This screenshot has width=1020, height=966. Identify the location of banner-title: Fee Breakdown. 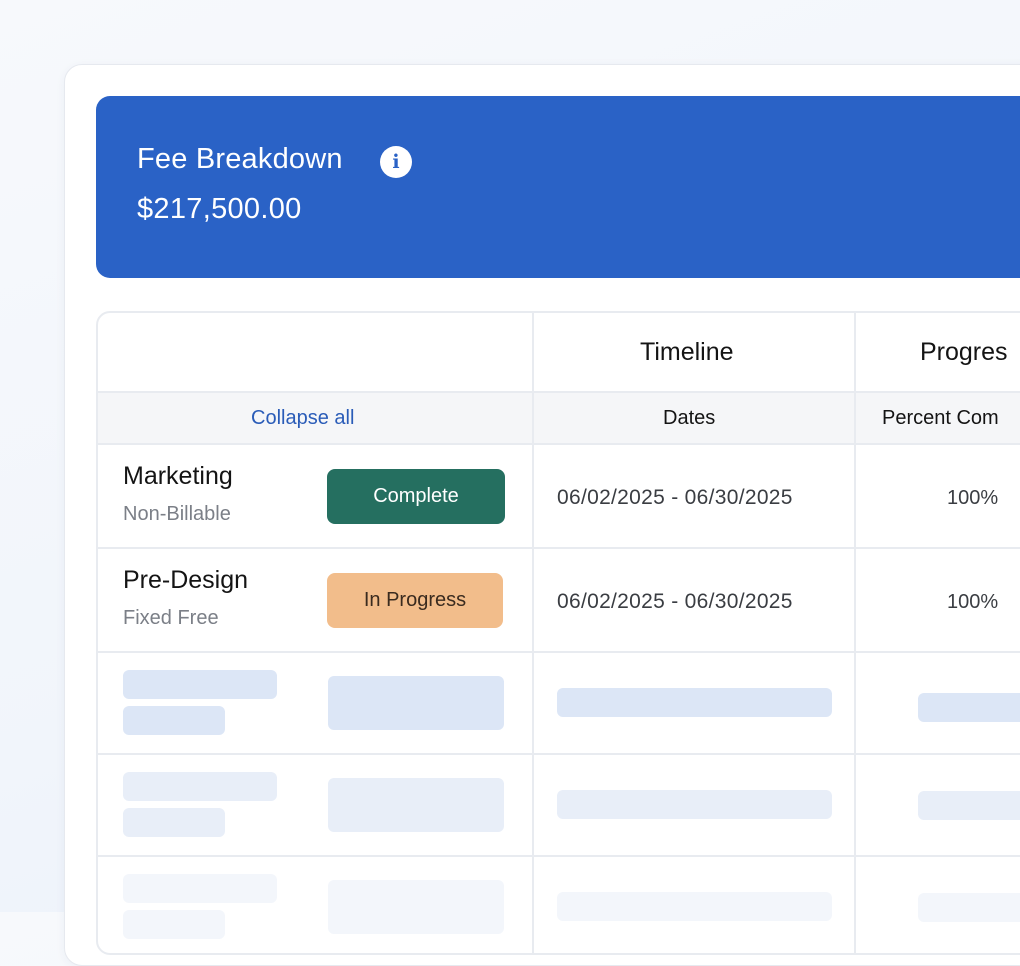
(240, 159).